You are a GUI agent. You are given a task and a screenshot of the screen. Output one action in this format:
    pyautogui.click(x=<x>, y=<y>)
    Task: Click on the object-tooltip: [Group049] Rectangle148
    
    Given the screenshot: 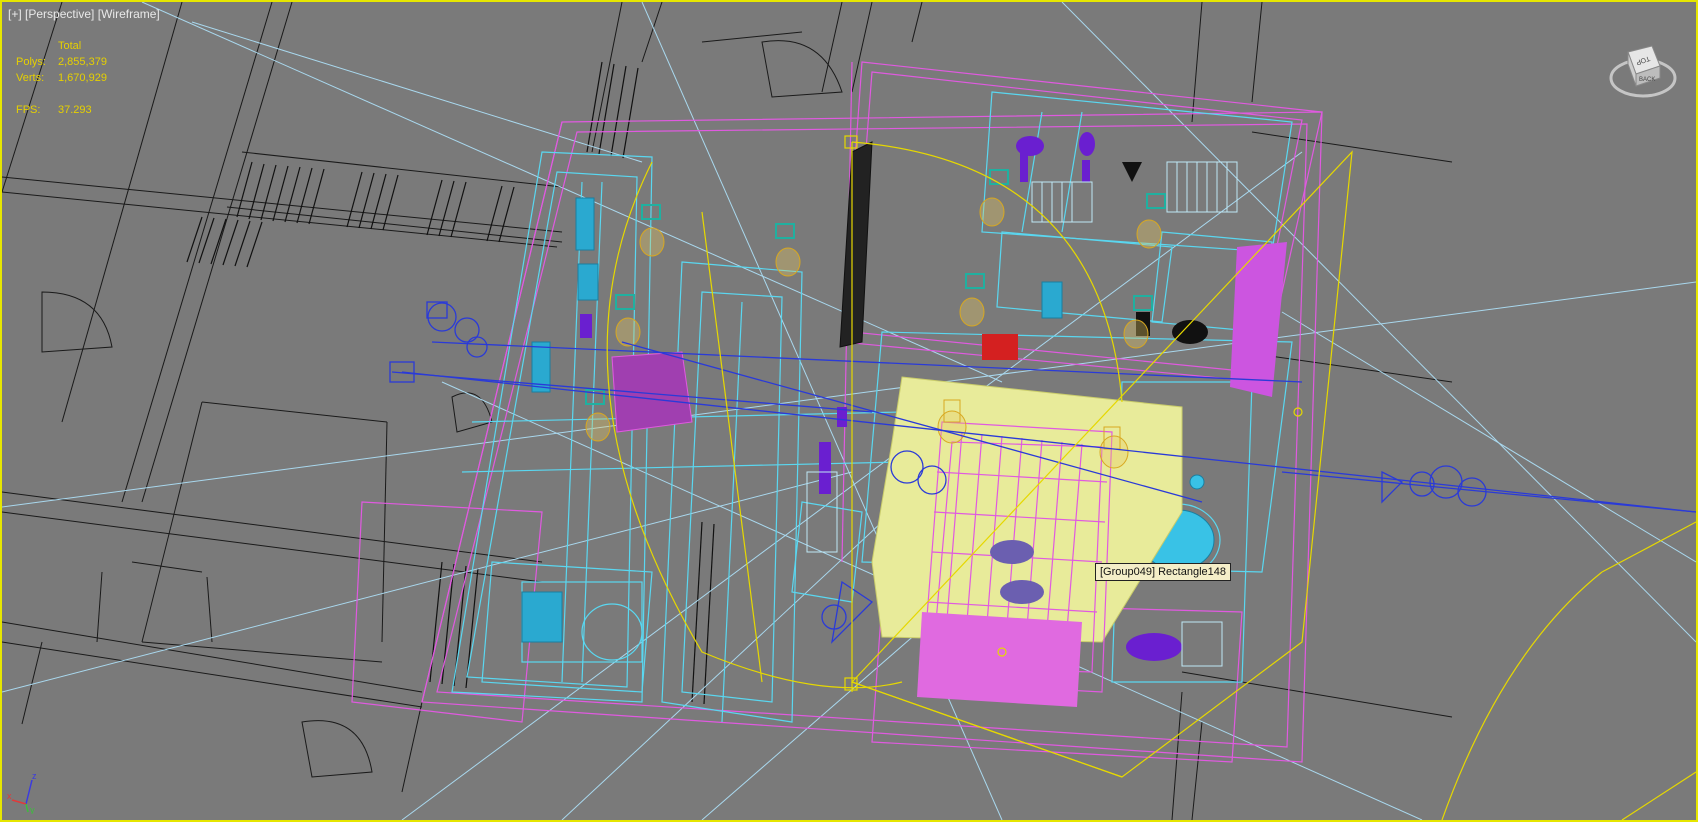 What is the action you would take?
    pyautogui.click(x=1163, y=572)
    